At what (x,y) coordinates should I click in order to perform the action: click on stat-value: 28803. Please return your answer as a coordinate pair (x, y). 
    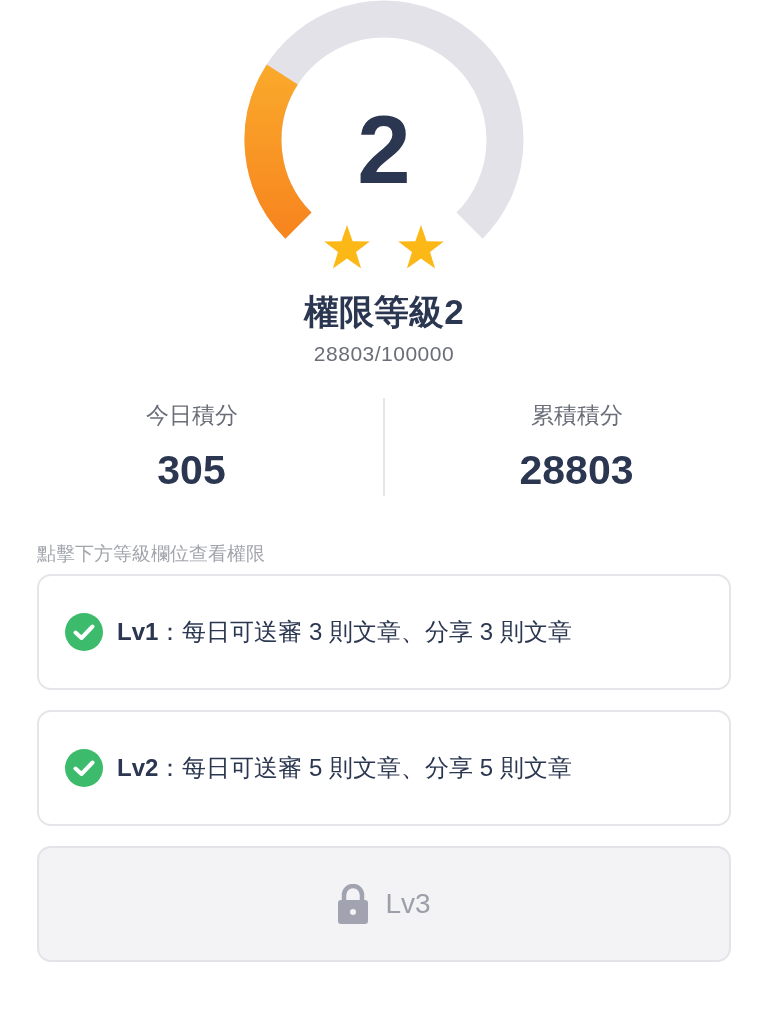
    Looking at the image, I should click on (576, 470).